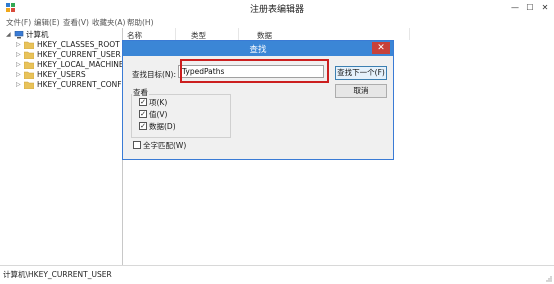  I want to click on tree-label: HKEY_LOCAL_MACHINE, so click(80, 64).